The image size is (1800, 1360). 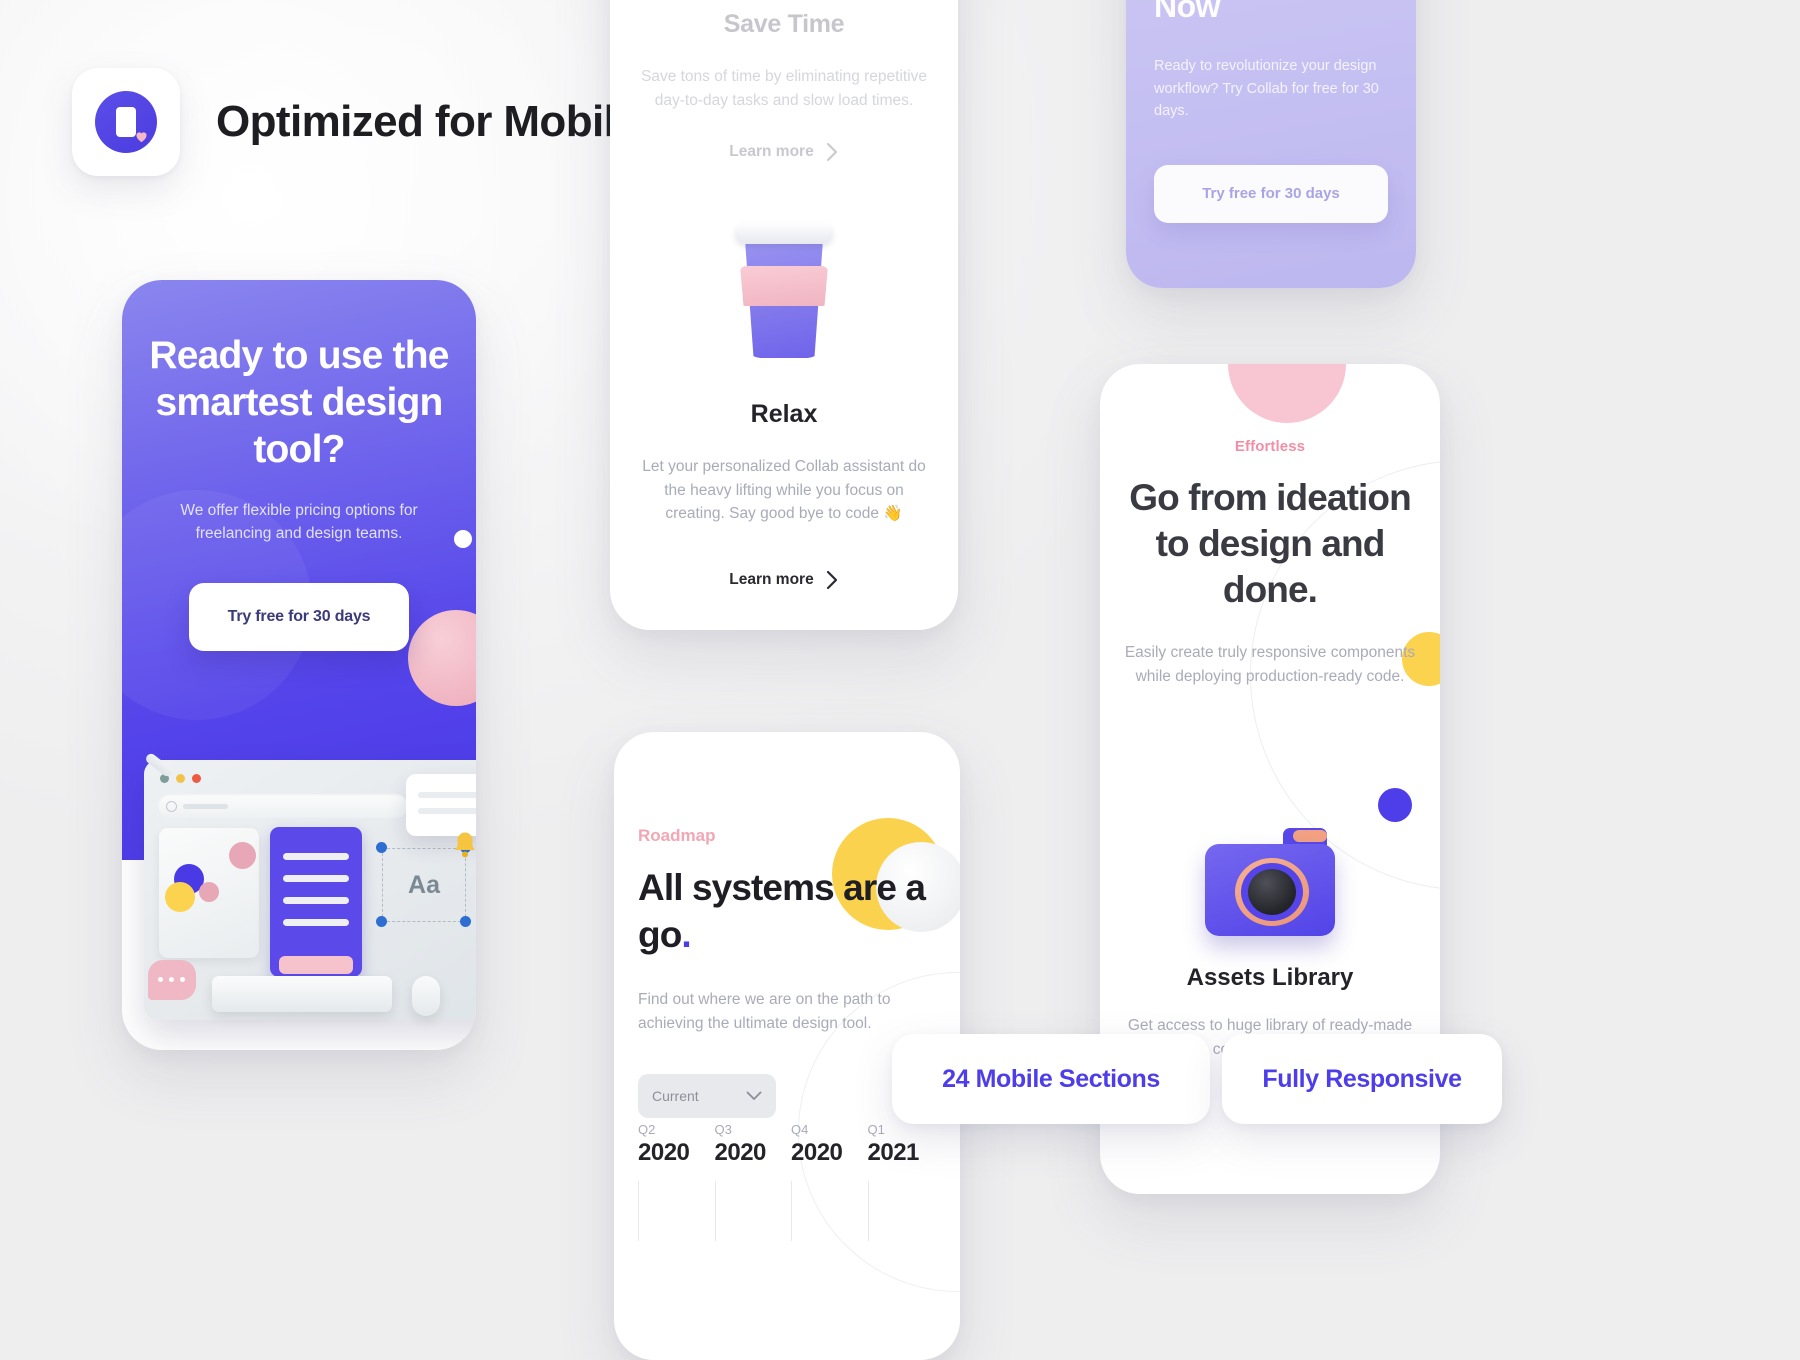 What do you see at coordinates (1187, 12) in the screenshot?
I see `now-heading: Now` at bounding box center [1187, 12].